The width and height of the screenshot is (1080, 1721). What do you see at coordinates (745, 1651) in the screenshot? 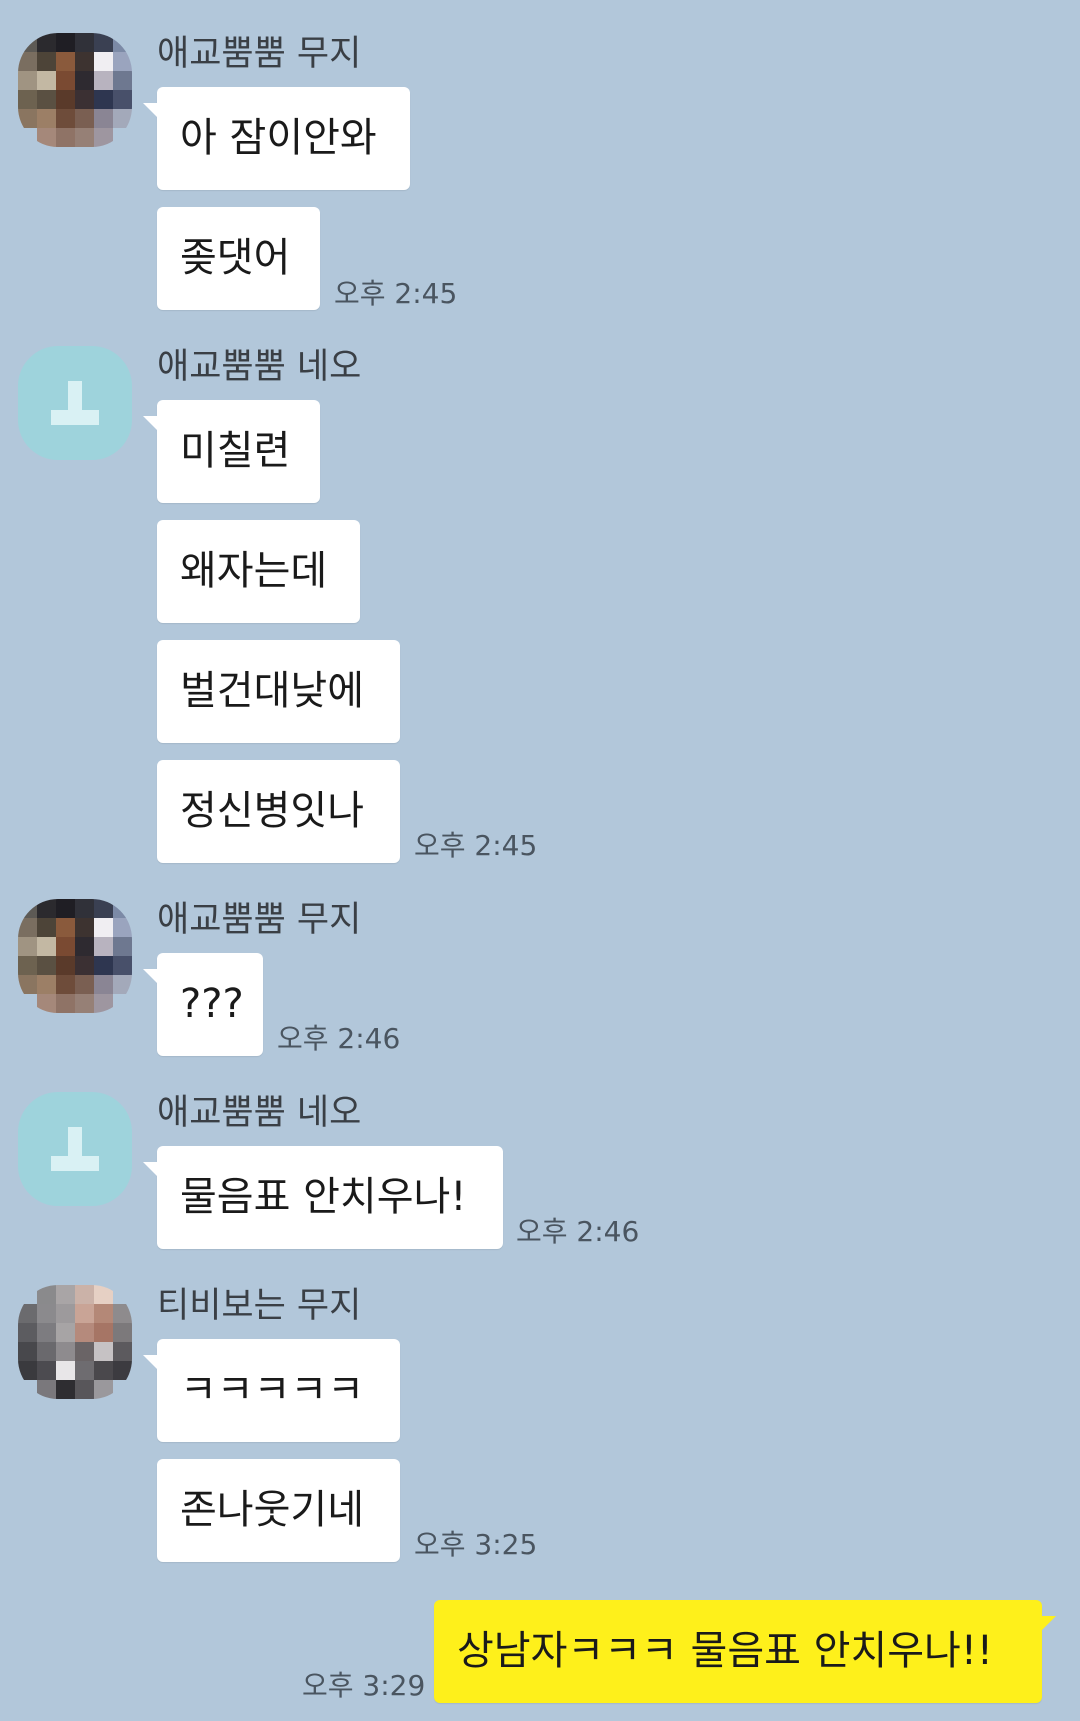
I see `my-message-bubble: 상남자ㅋㅋㅋ 물음표 안치우나!!` at bounding box center [745, 1651].